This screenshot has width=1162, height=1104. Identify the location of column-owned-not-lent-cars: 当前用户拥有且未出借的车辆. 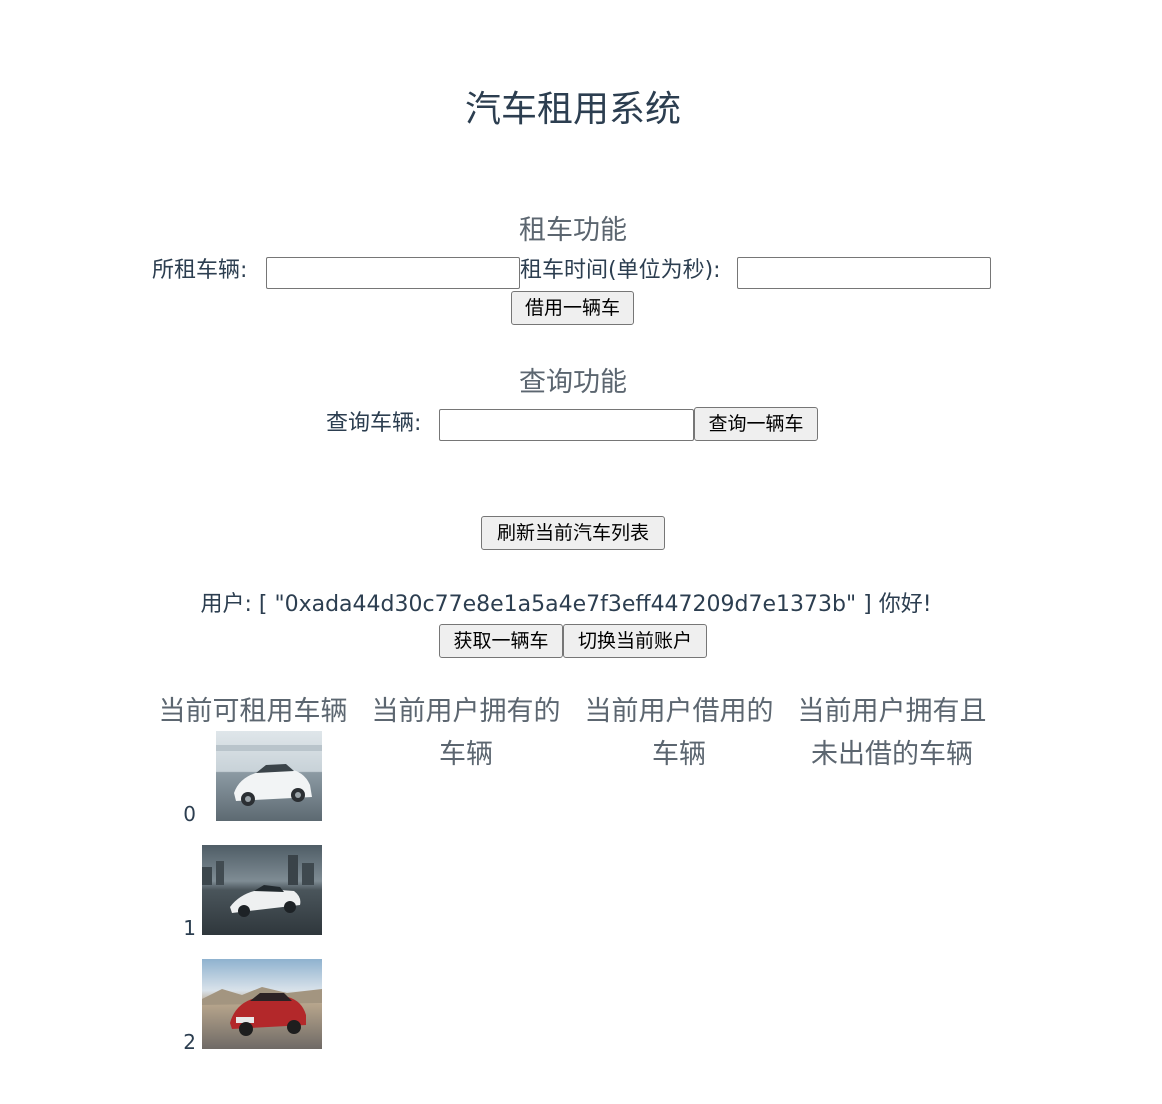
(892, 733).